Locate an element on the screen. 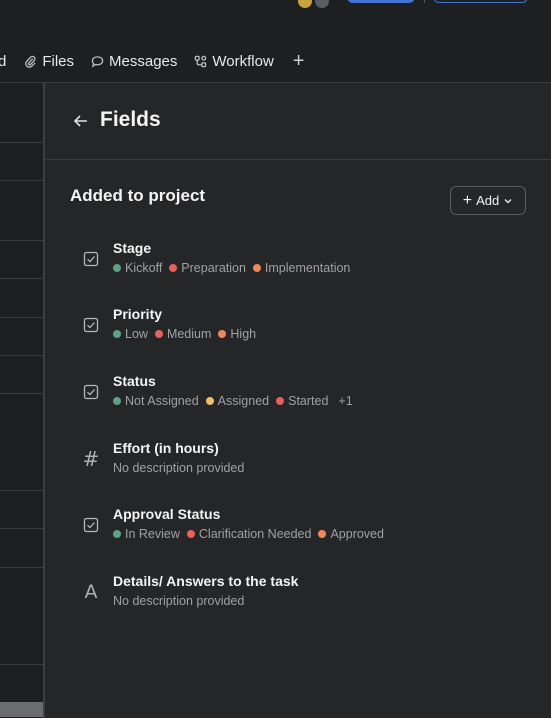 This screenshot has height=718, width=551. field-details: Kickoff Preparation Implementation is located at coordinates (235, 268).